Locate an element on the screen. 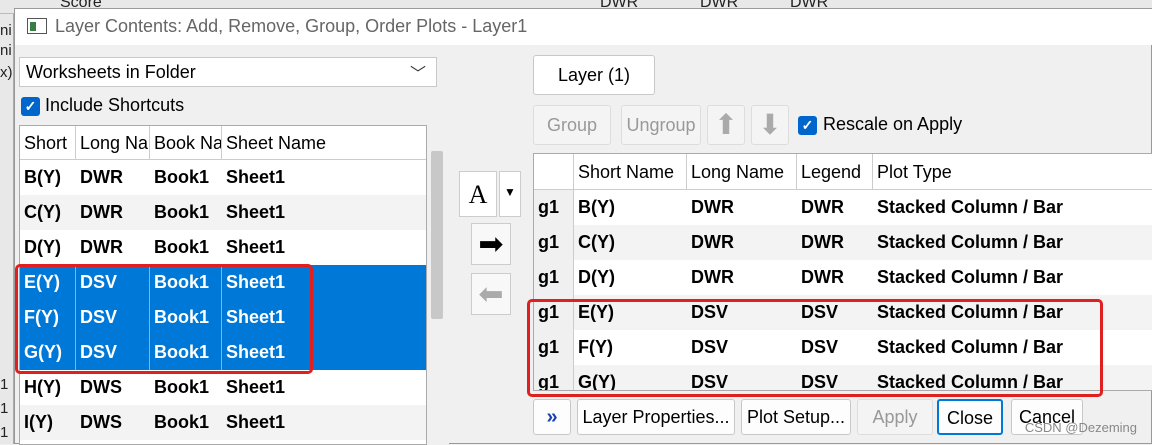  table-row: g1 D(Y) DWR DWR Stacked Column / Bar is located at coordinates (843, 277).